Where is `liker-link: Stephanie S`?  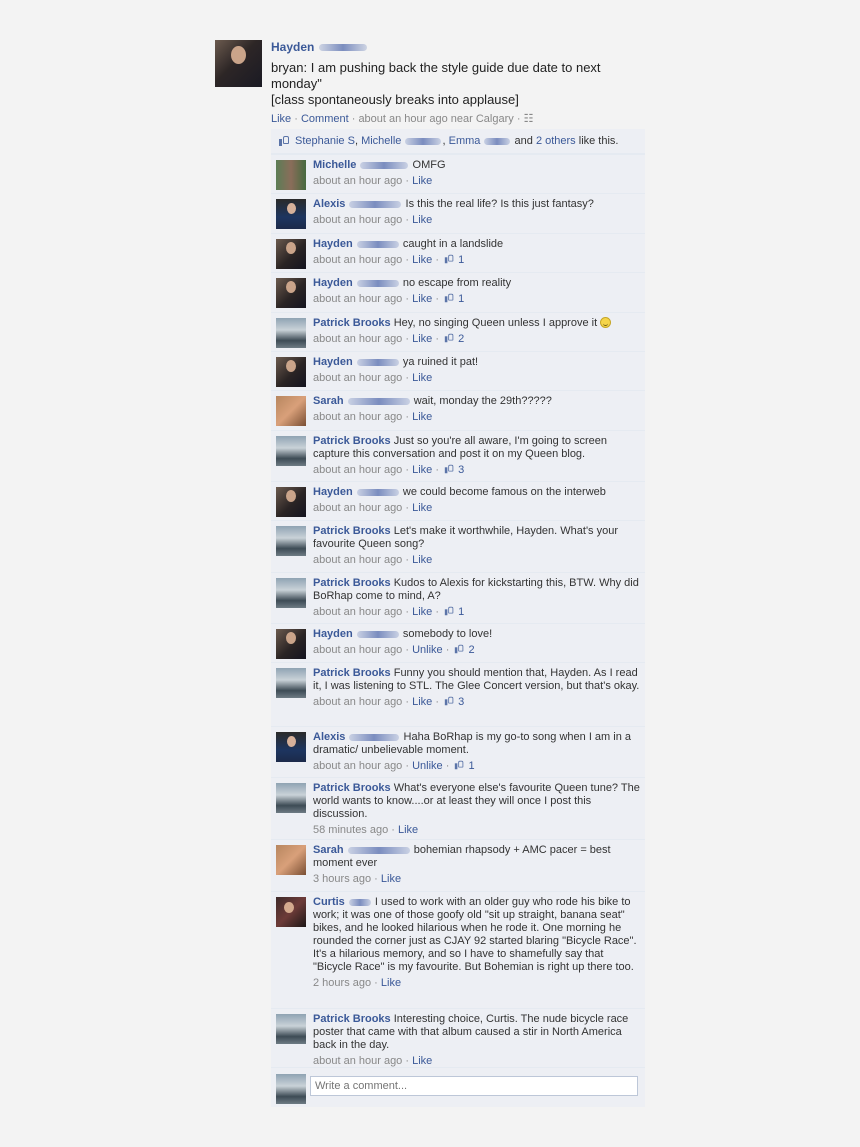 liker-link: Stephanie S is located at coordinates (325, 141).